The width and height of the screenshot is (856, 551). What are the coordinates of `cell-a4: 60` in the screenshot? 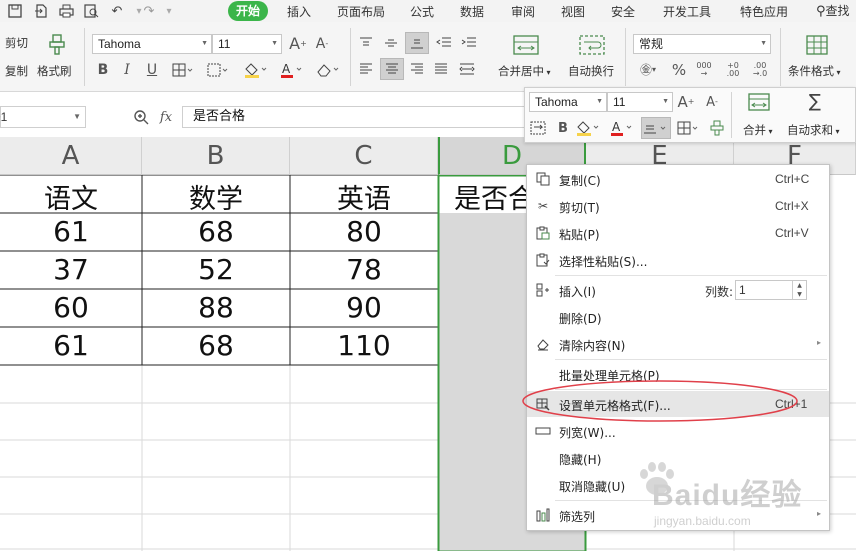 It's located at (71, 309).